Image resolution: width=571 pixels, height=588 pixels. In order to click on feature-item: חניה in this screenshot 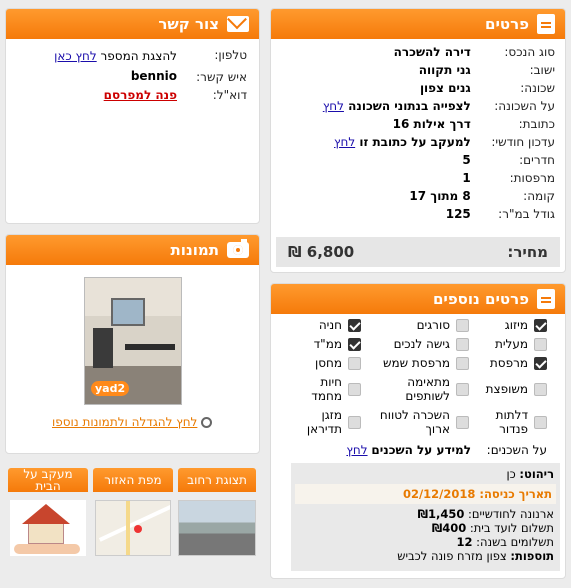, I will do `click(340, 325)`.